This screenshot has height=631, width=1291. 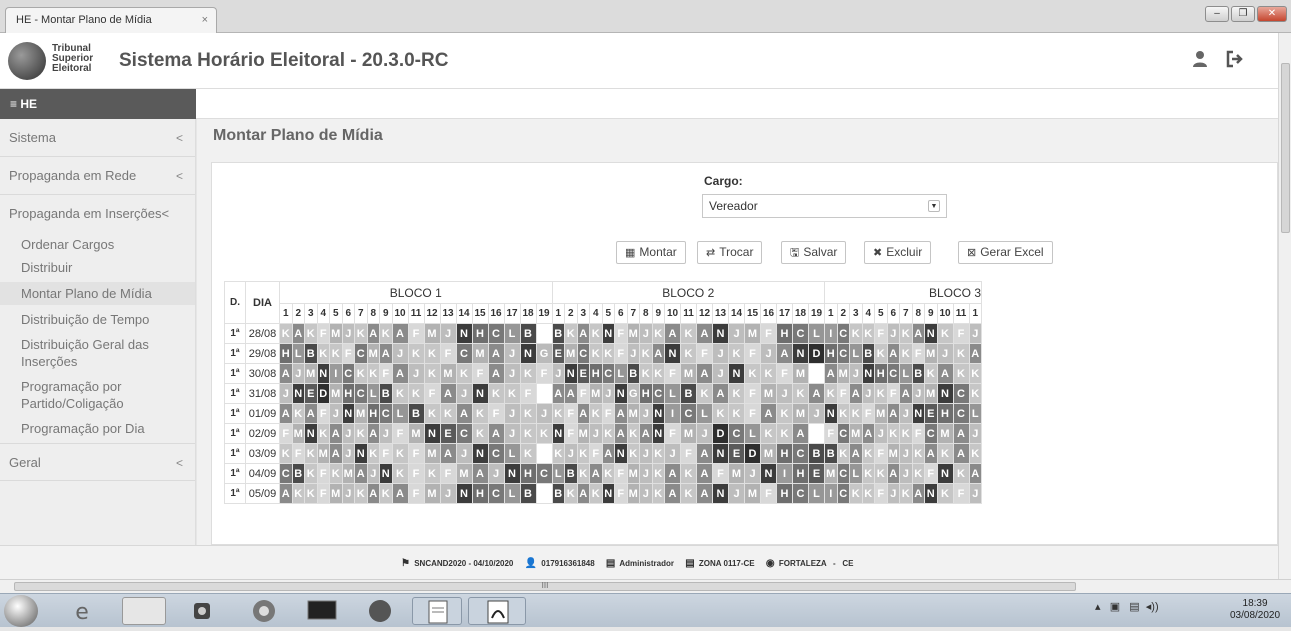 What do you see at coordinates (720, 433) in the screenshot?
I see `slot-cell: D` at bounding box center [720, 433].